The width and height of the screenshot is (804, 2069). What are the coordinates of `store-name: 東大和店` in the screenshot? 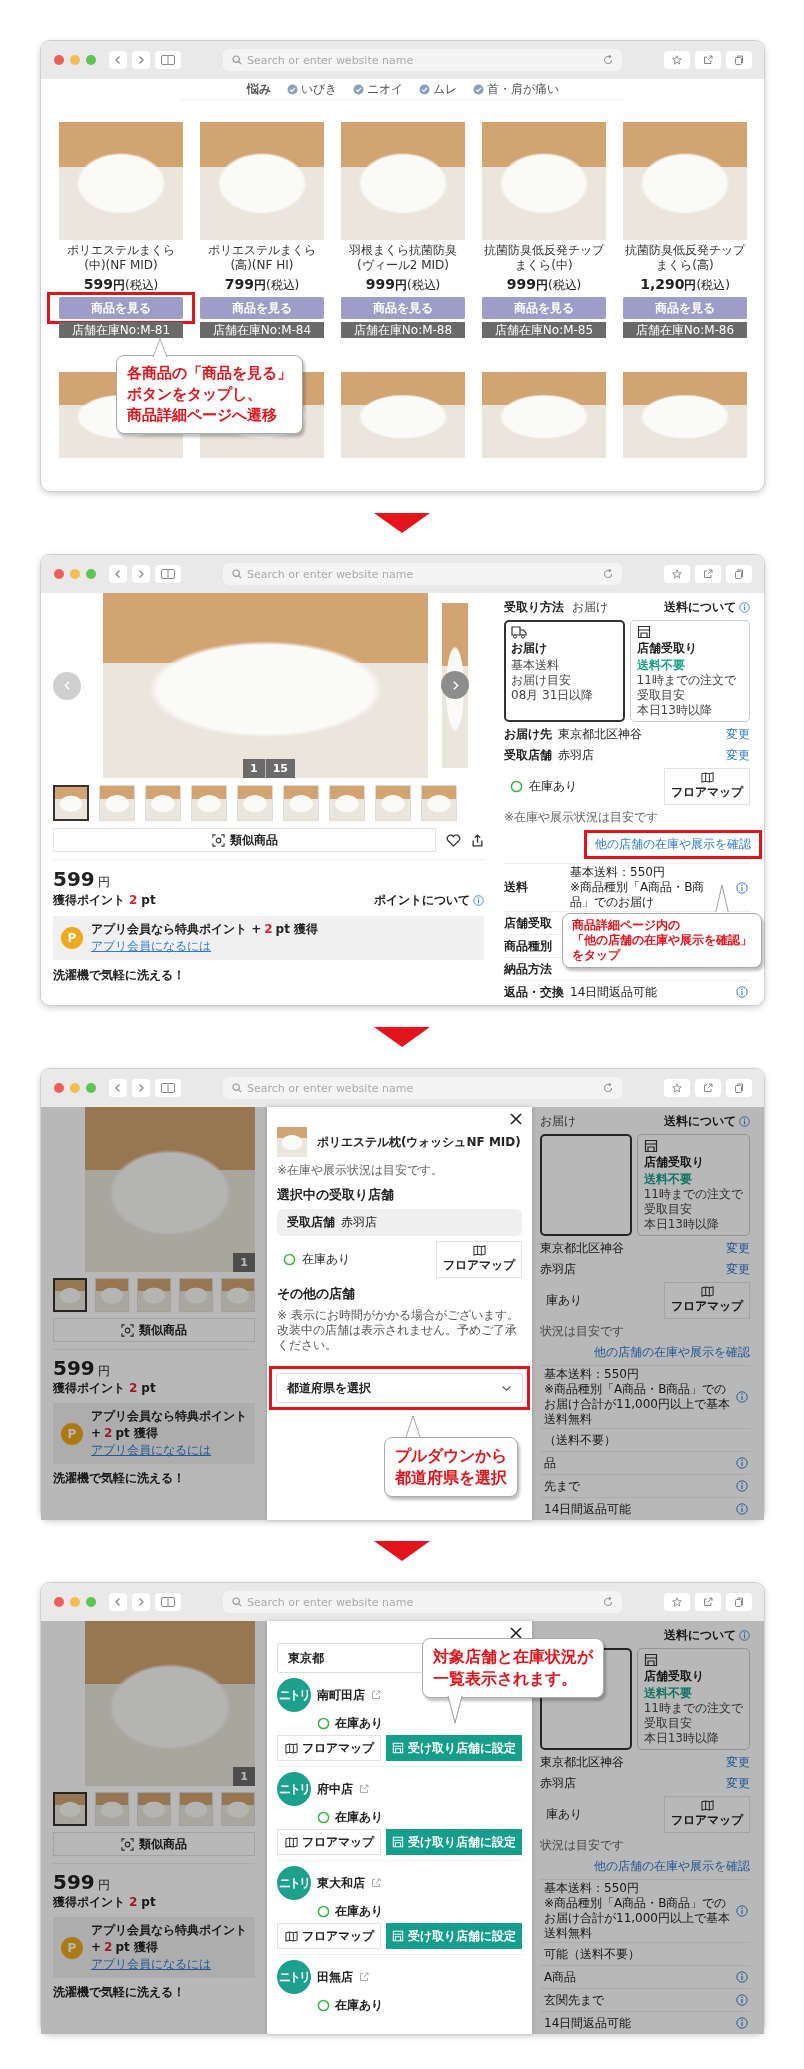 It's located at (341, 1883).